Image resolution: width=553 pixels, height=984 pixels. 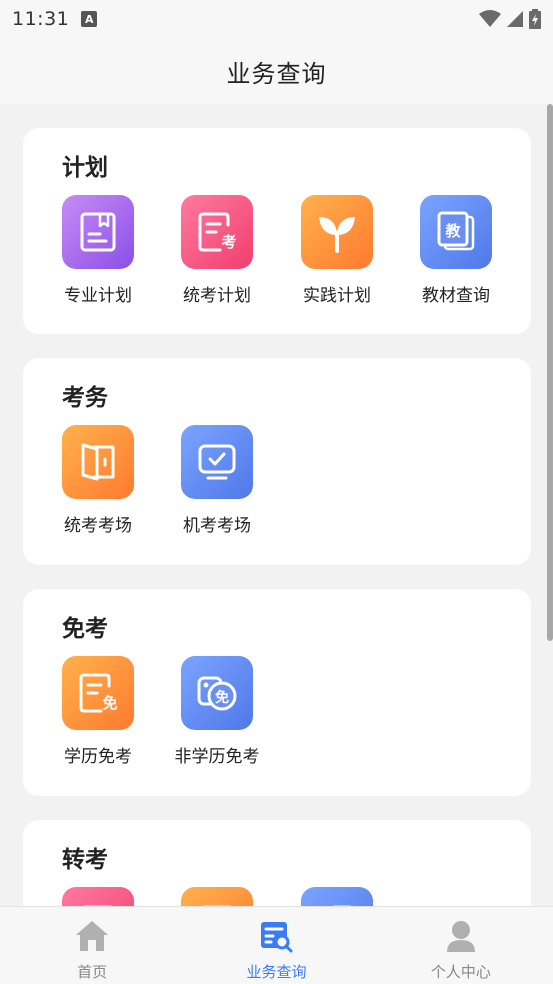 I want to click on home-icon, so click(x=92, y=936).